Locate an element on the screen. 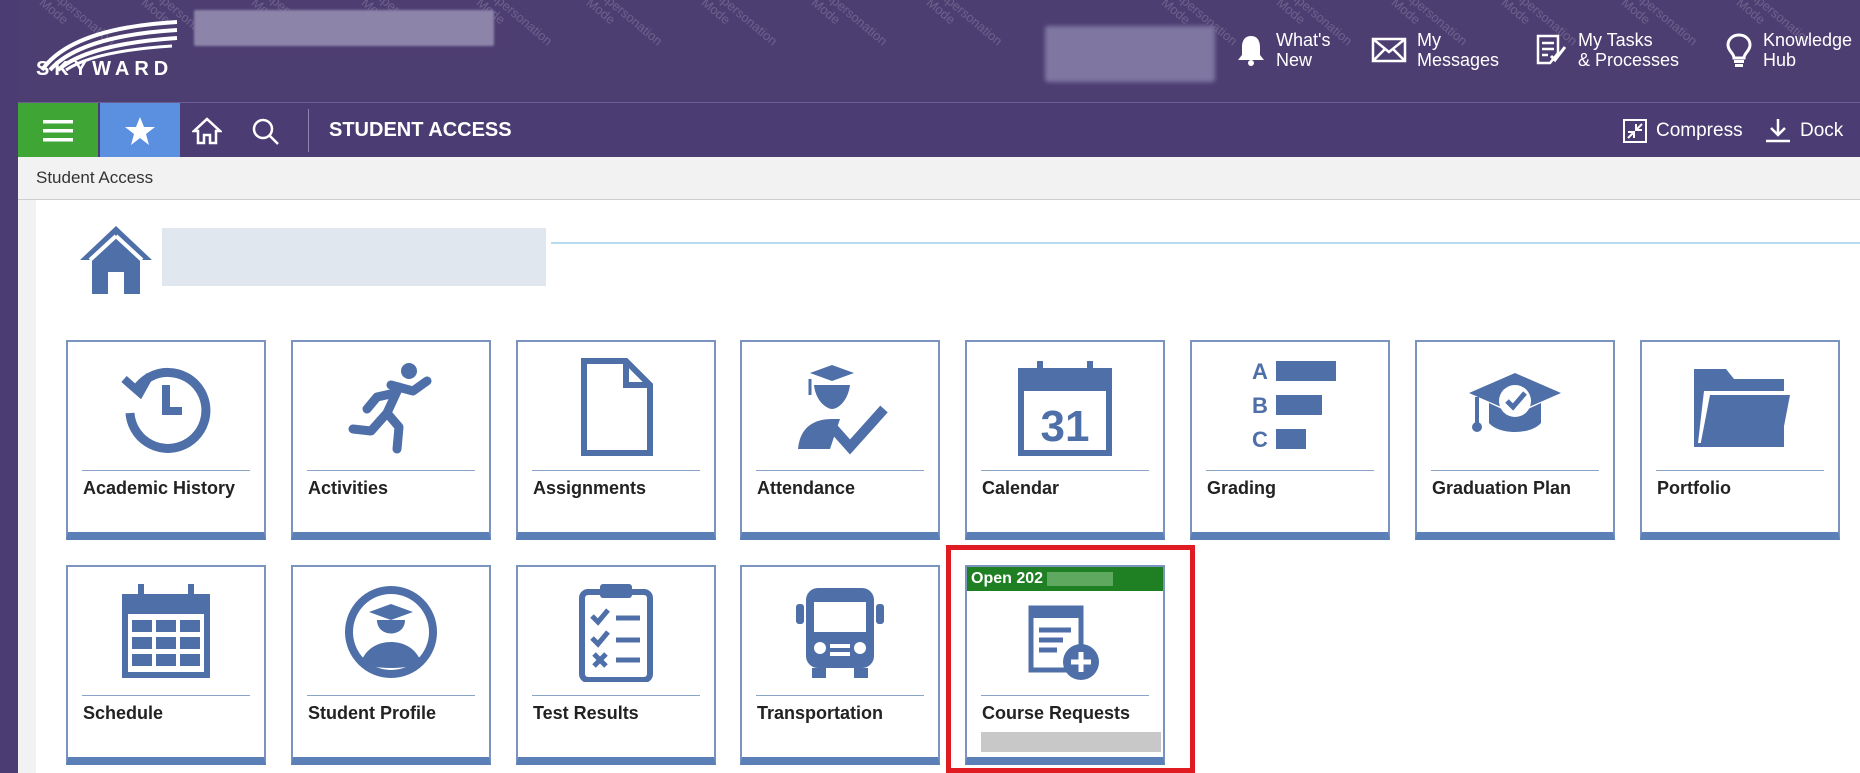 Image resolution: width=1860 pixels, height=773 pixels. tile-academic-history: Academic History is located at coordinates (166, 440).